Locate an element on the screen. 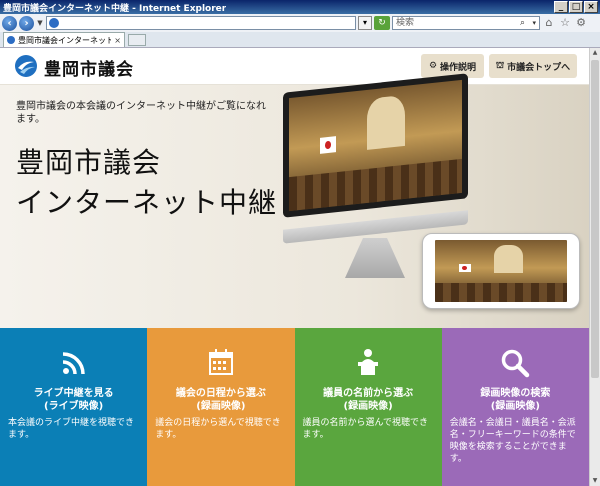  tile-schedule-desc: 議会の日程から選んで視聴できます。 is located at coordinates (218, 429).